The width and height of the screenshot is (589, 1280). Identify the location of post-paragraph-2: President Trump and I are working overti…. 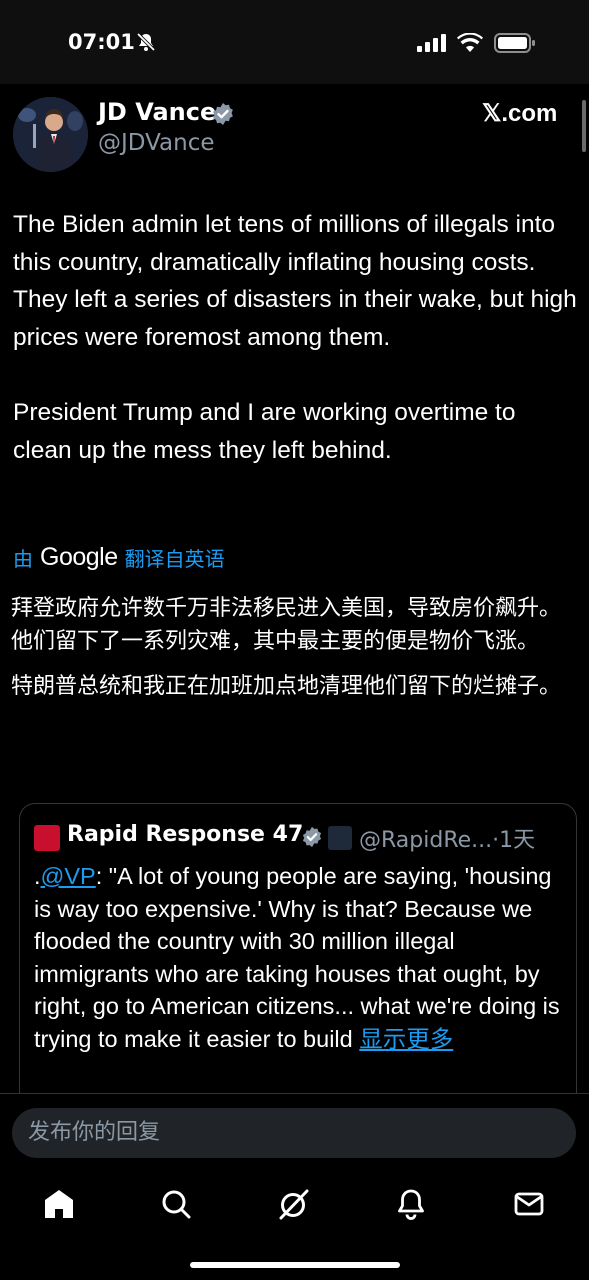
(264, 431).